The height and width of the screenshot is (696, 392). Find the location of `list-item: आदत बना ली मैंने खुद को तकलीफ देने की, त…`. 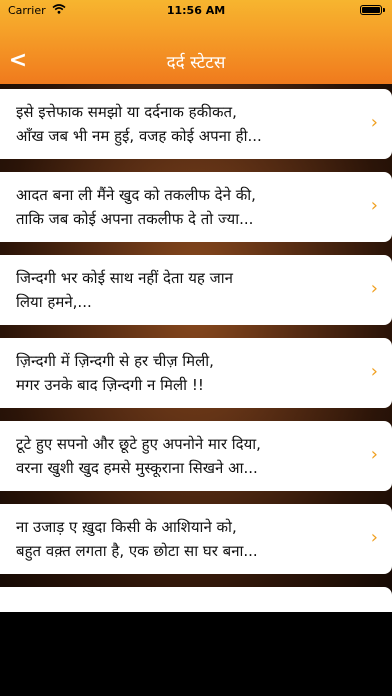

list-item: आदत बना ली मैंने खुद को तकलीफ देने की, त… is located at coordinates (196, 207).